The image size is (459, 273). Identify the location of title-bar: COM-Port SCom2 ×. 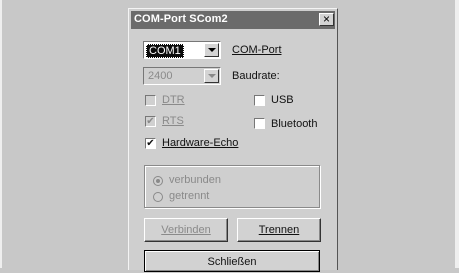
(233, 20).